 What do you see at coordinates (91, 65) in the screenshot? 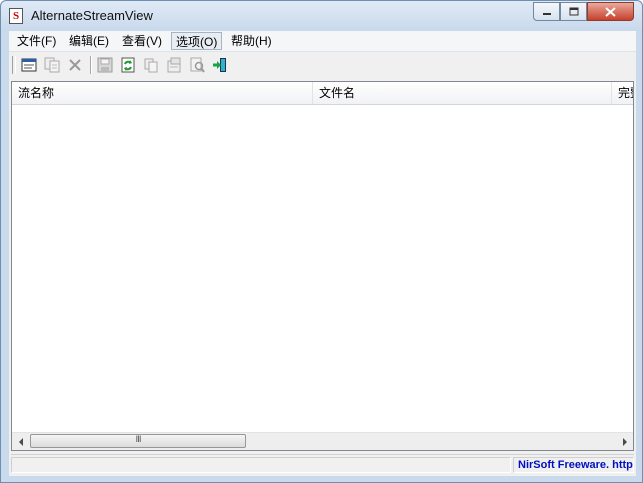
I see `toolbar-separator` at bounding box center [91, 65].